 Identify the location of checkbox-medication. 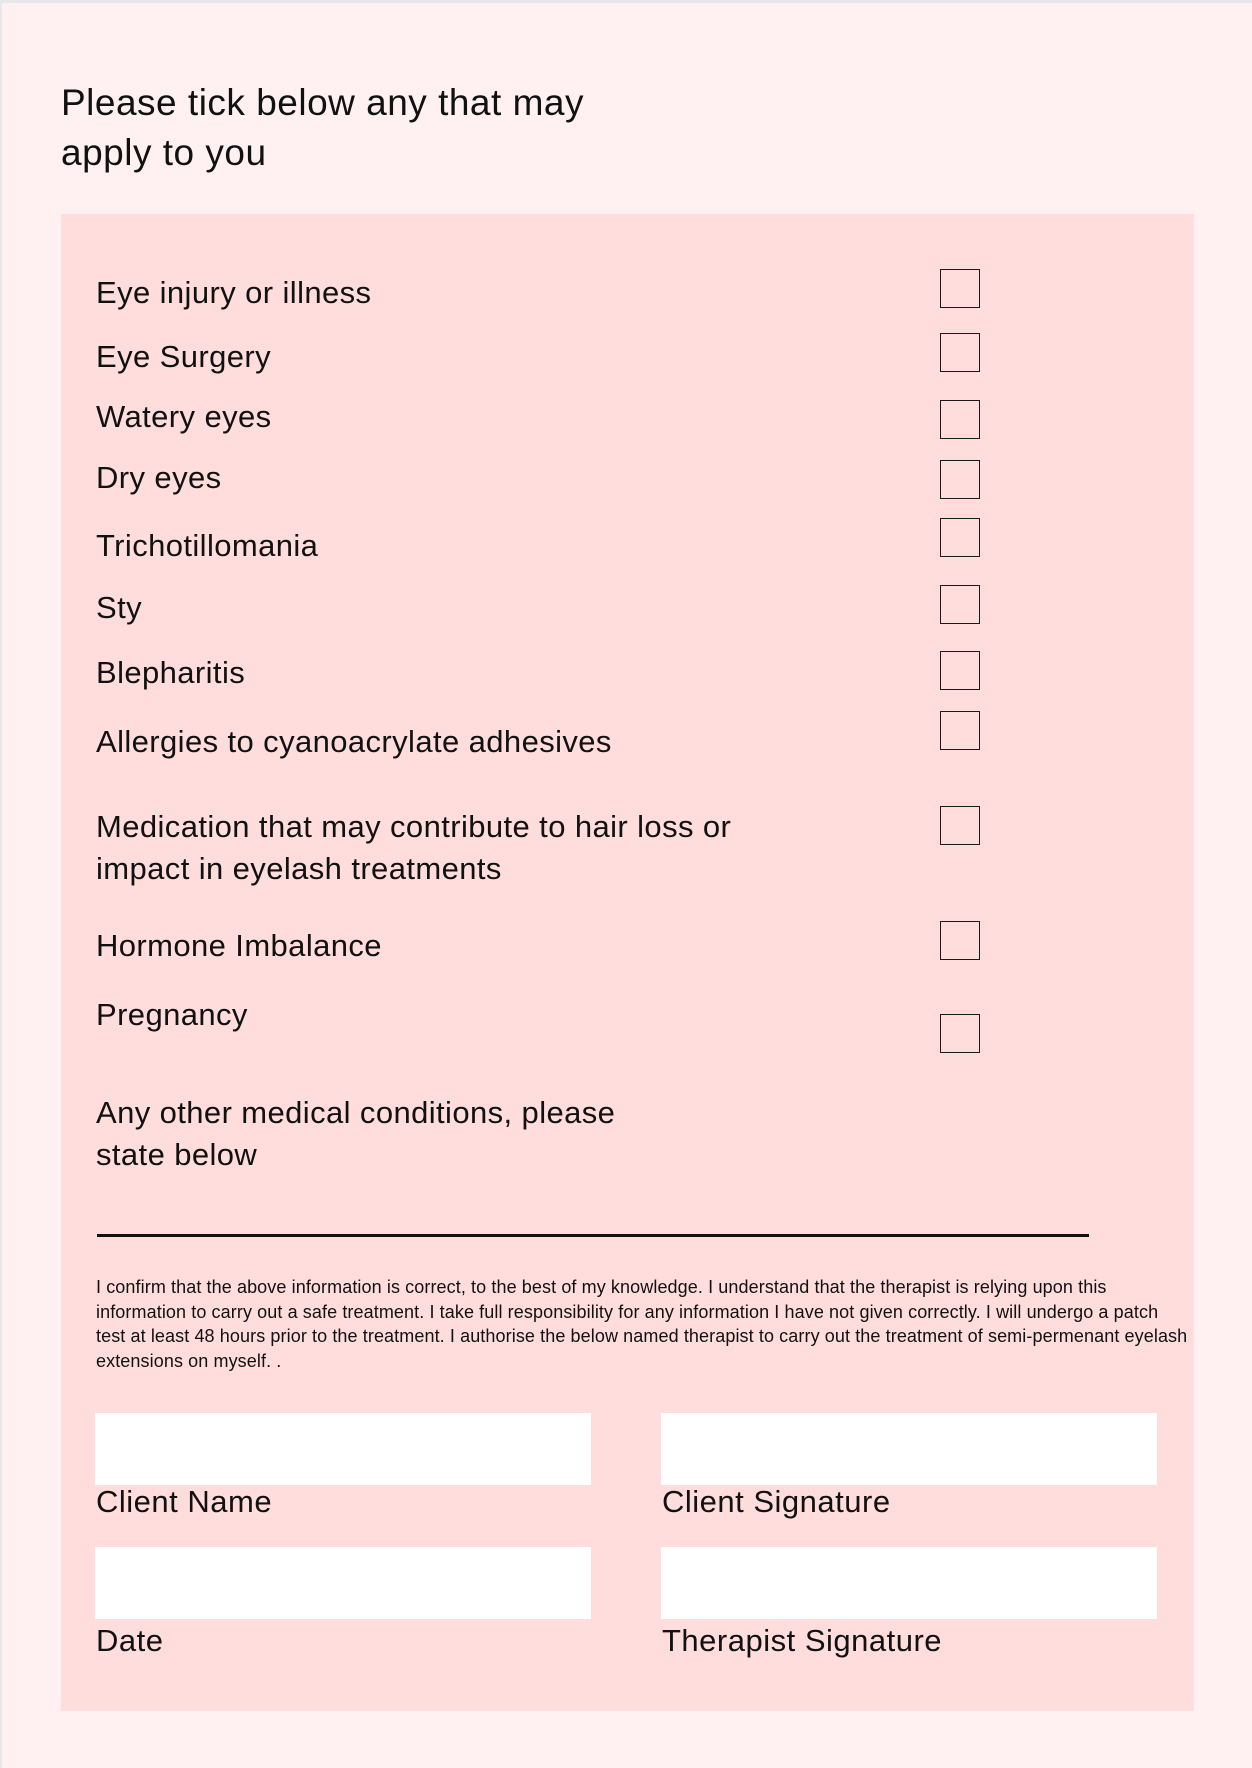
(960, 825).